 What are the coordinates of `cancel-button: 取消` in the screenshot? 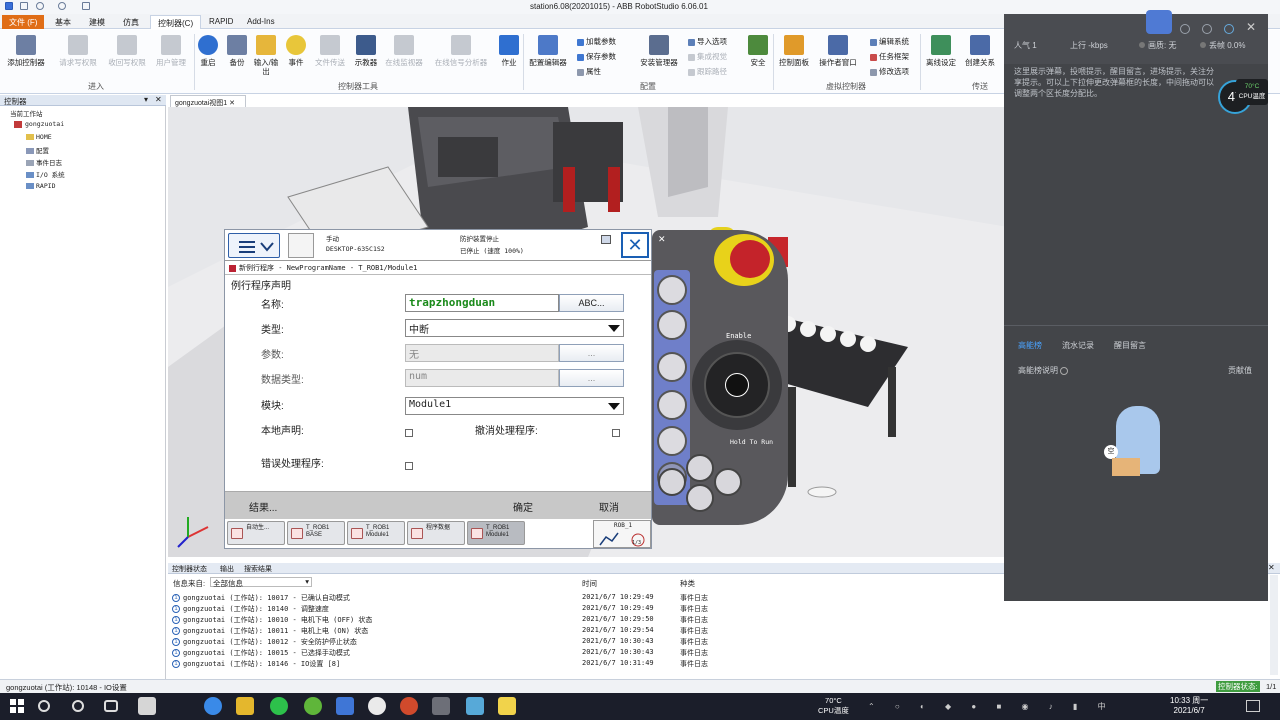 It's located at (609, 506).